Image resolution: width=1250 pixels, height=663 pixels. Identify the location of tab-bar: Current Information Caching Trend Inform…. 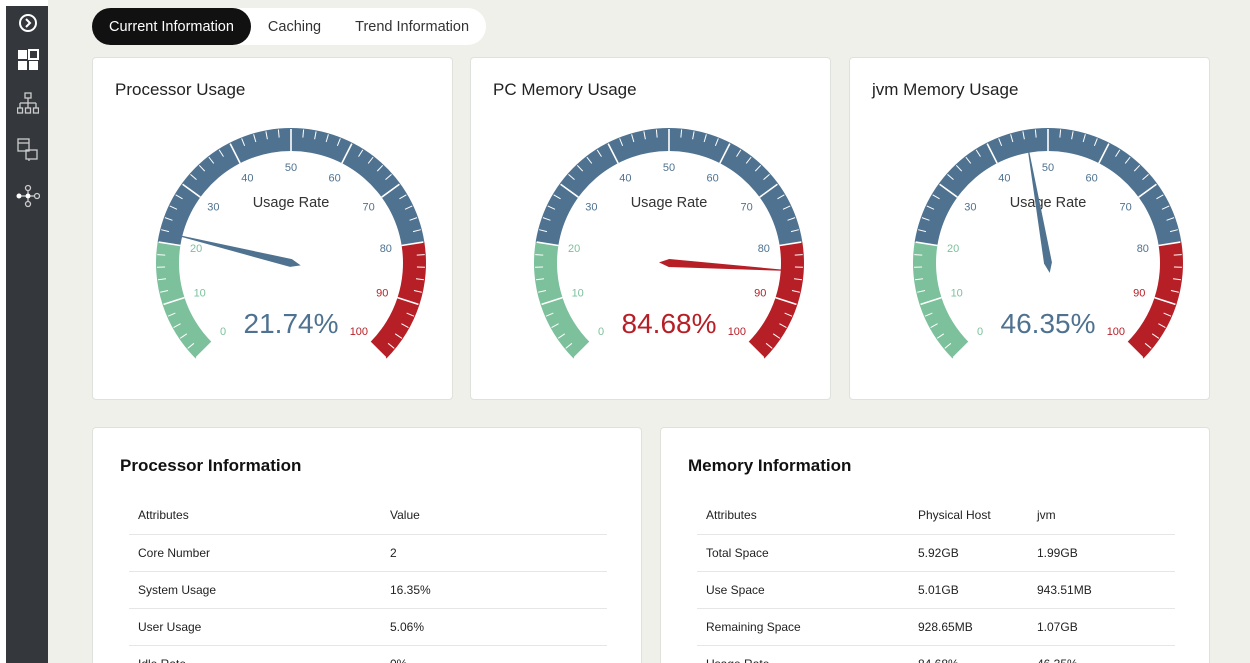
(289, 26).